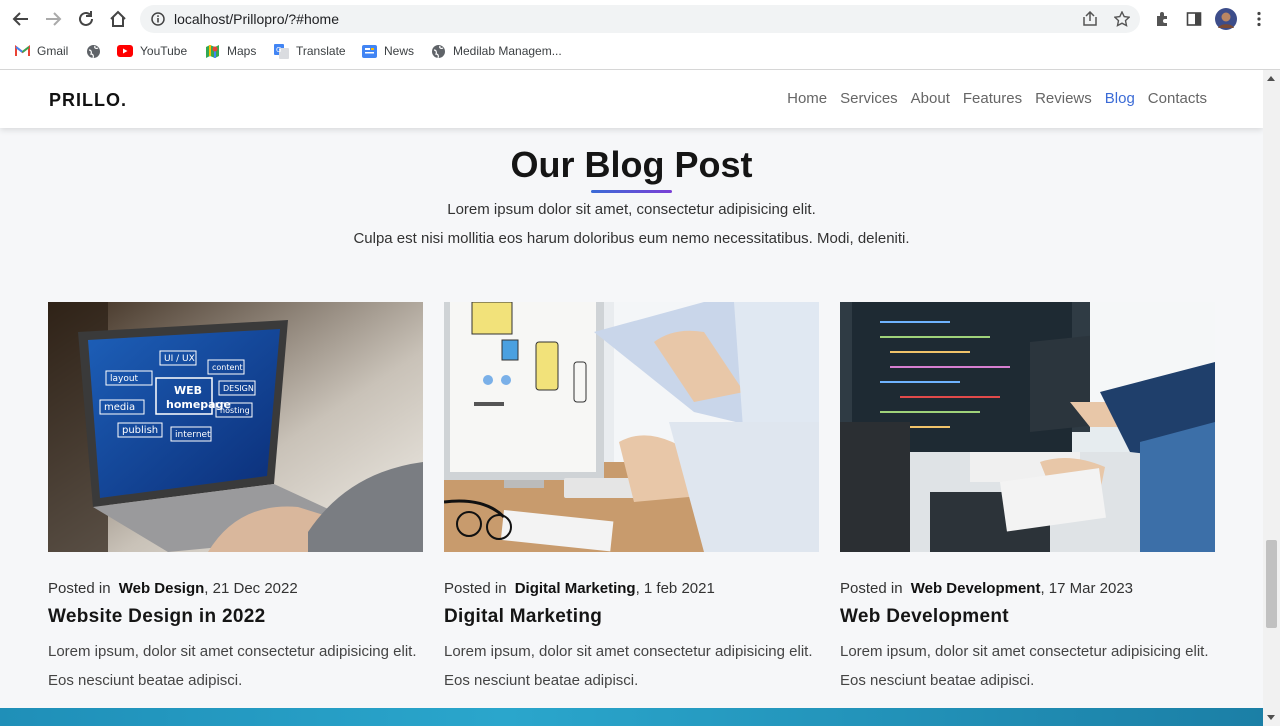  I want to click on home-button, so click(118, 19).